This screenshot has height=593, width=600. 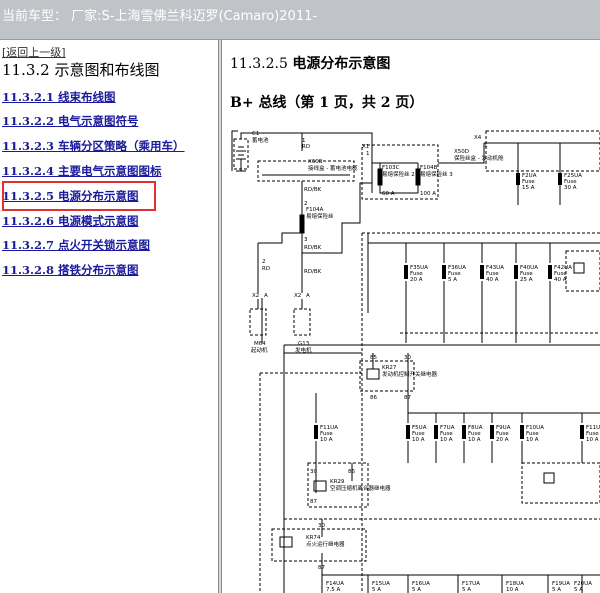 What do you see at coordinates (461, 152) in the screenshot?
I see `x50d-id: X50D` at bounding box center [461, 152].